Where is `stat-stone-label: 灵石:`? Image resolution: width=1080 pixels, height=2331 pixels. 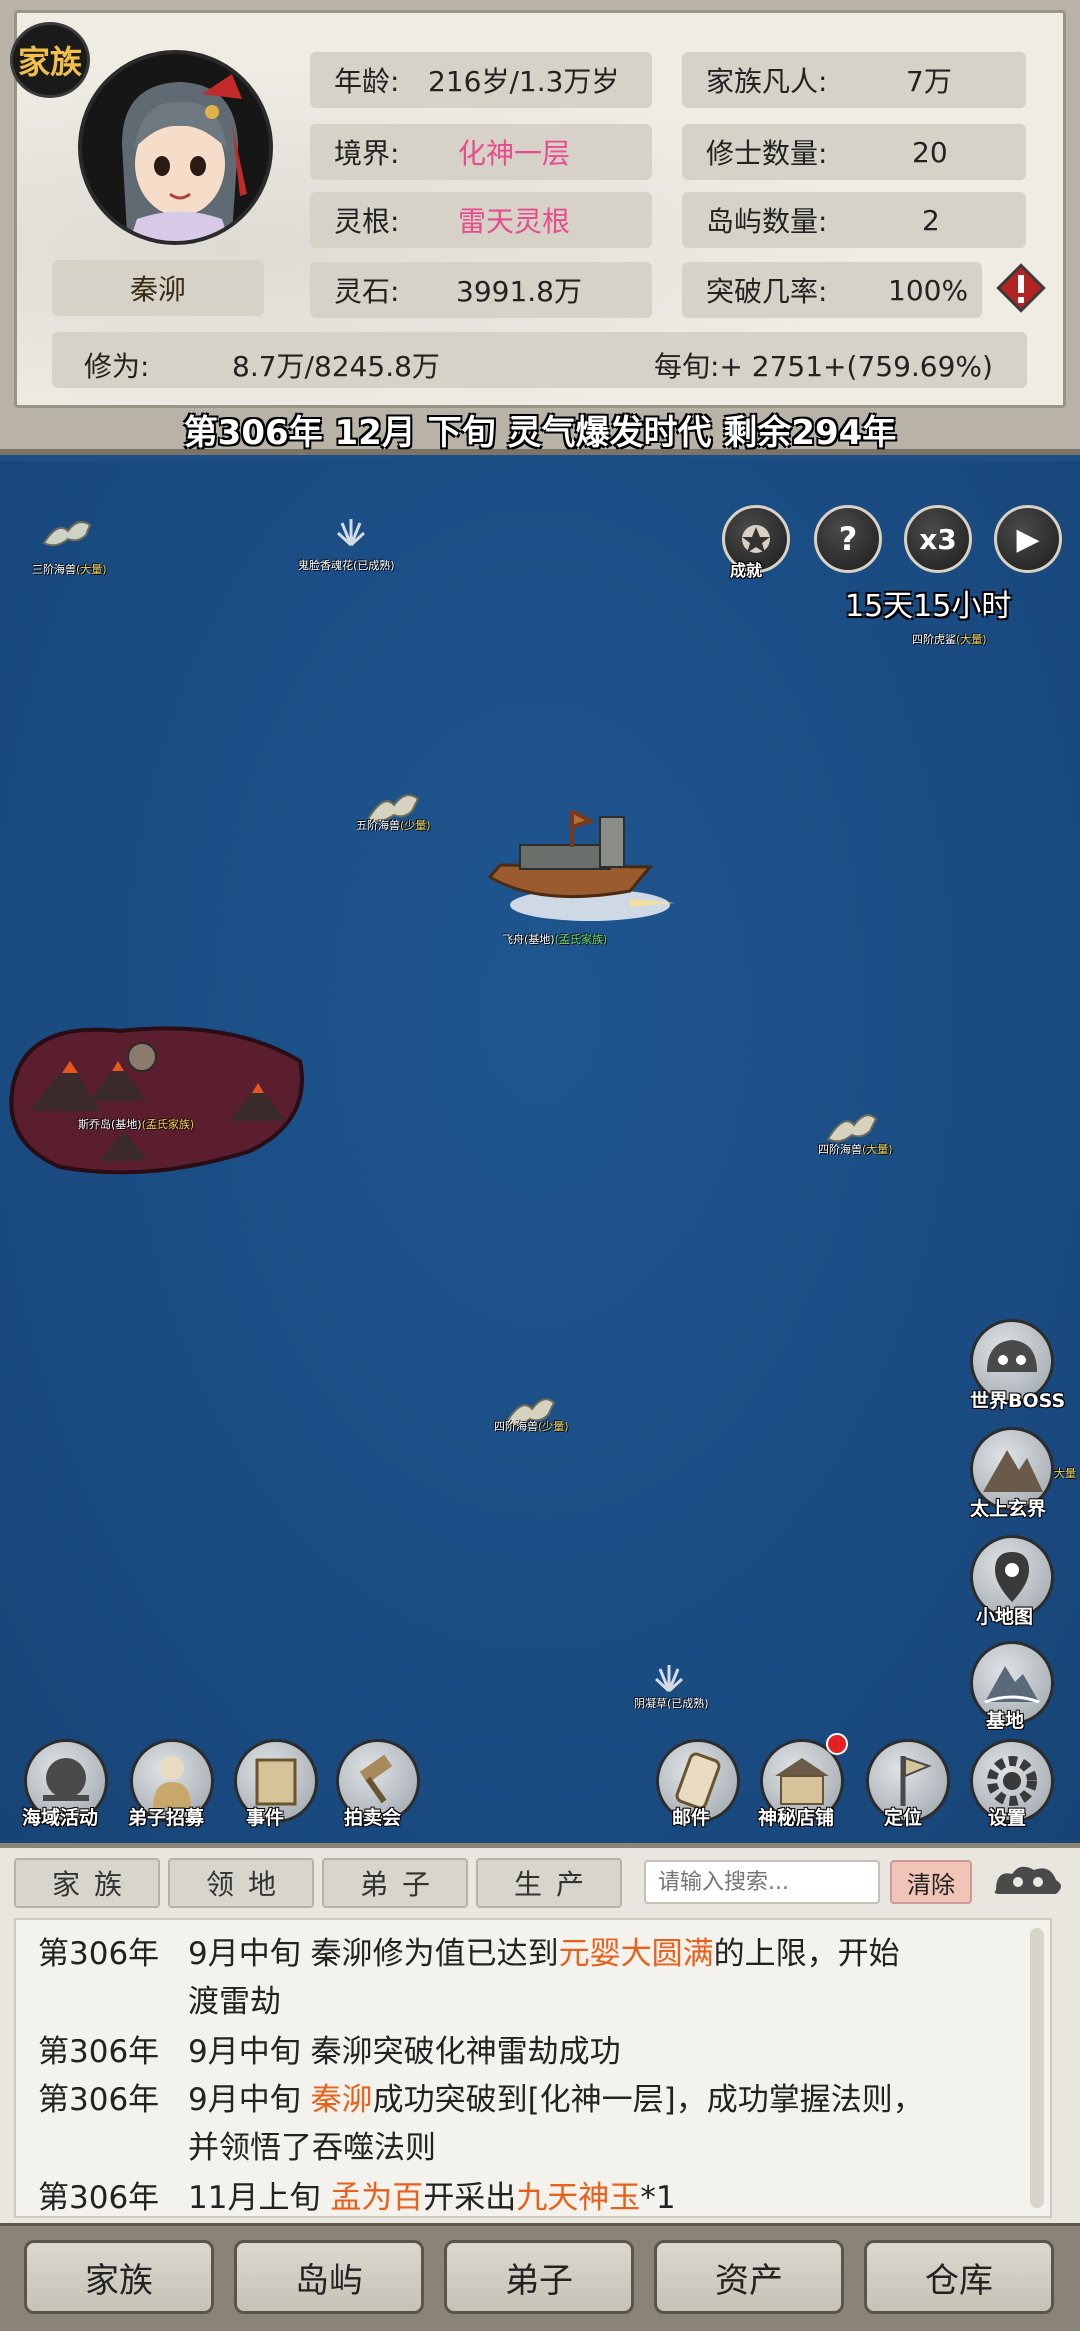
stat-stone-label: 灵石: is located at coordinates (367, 291).